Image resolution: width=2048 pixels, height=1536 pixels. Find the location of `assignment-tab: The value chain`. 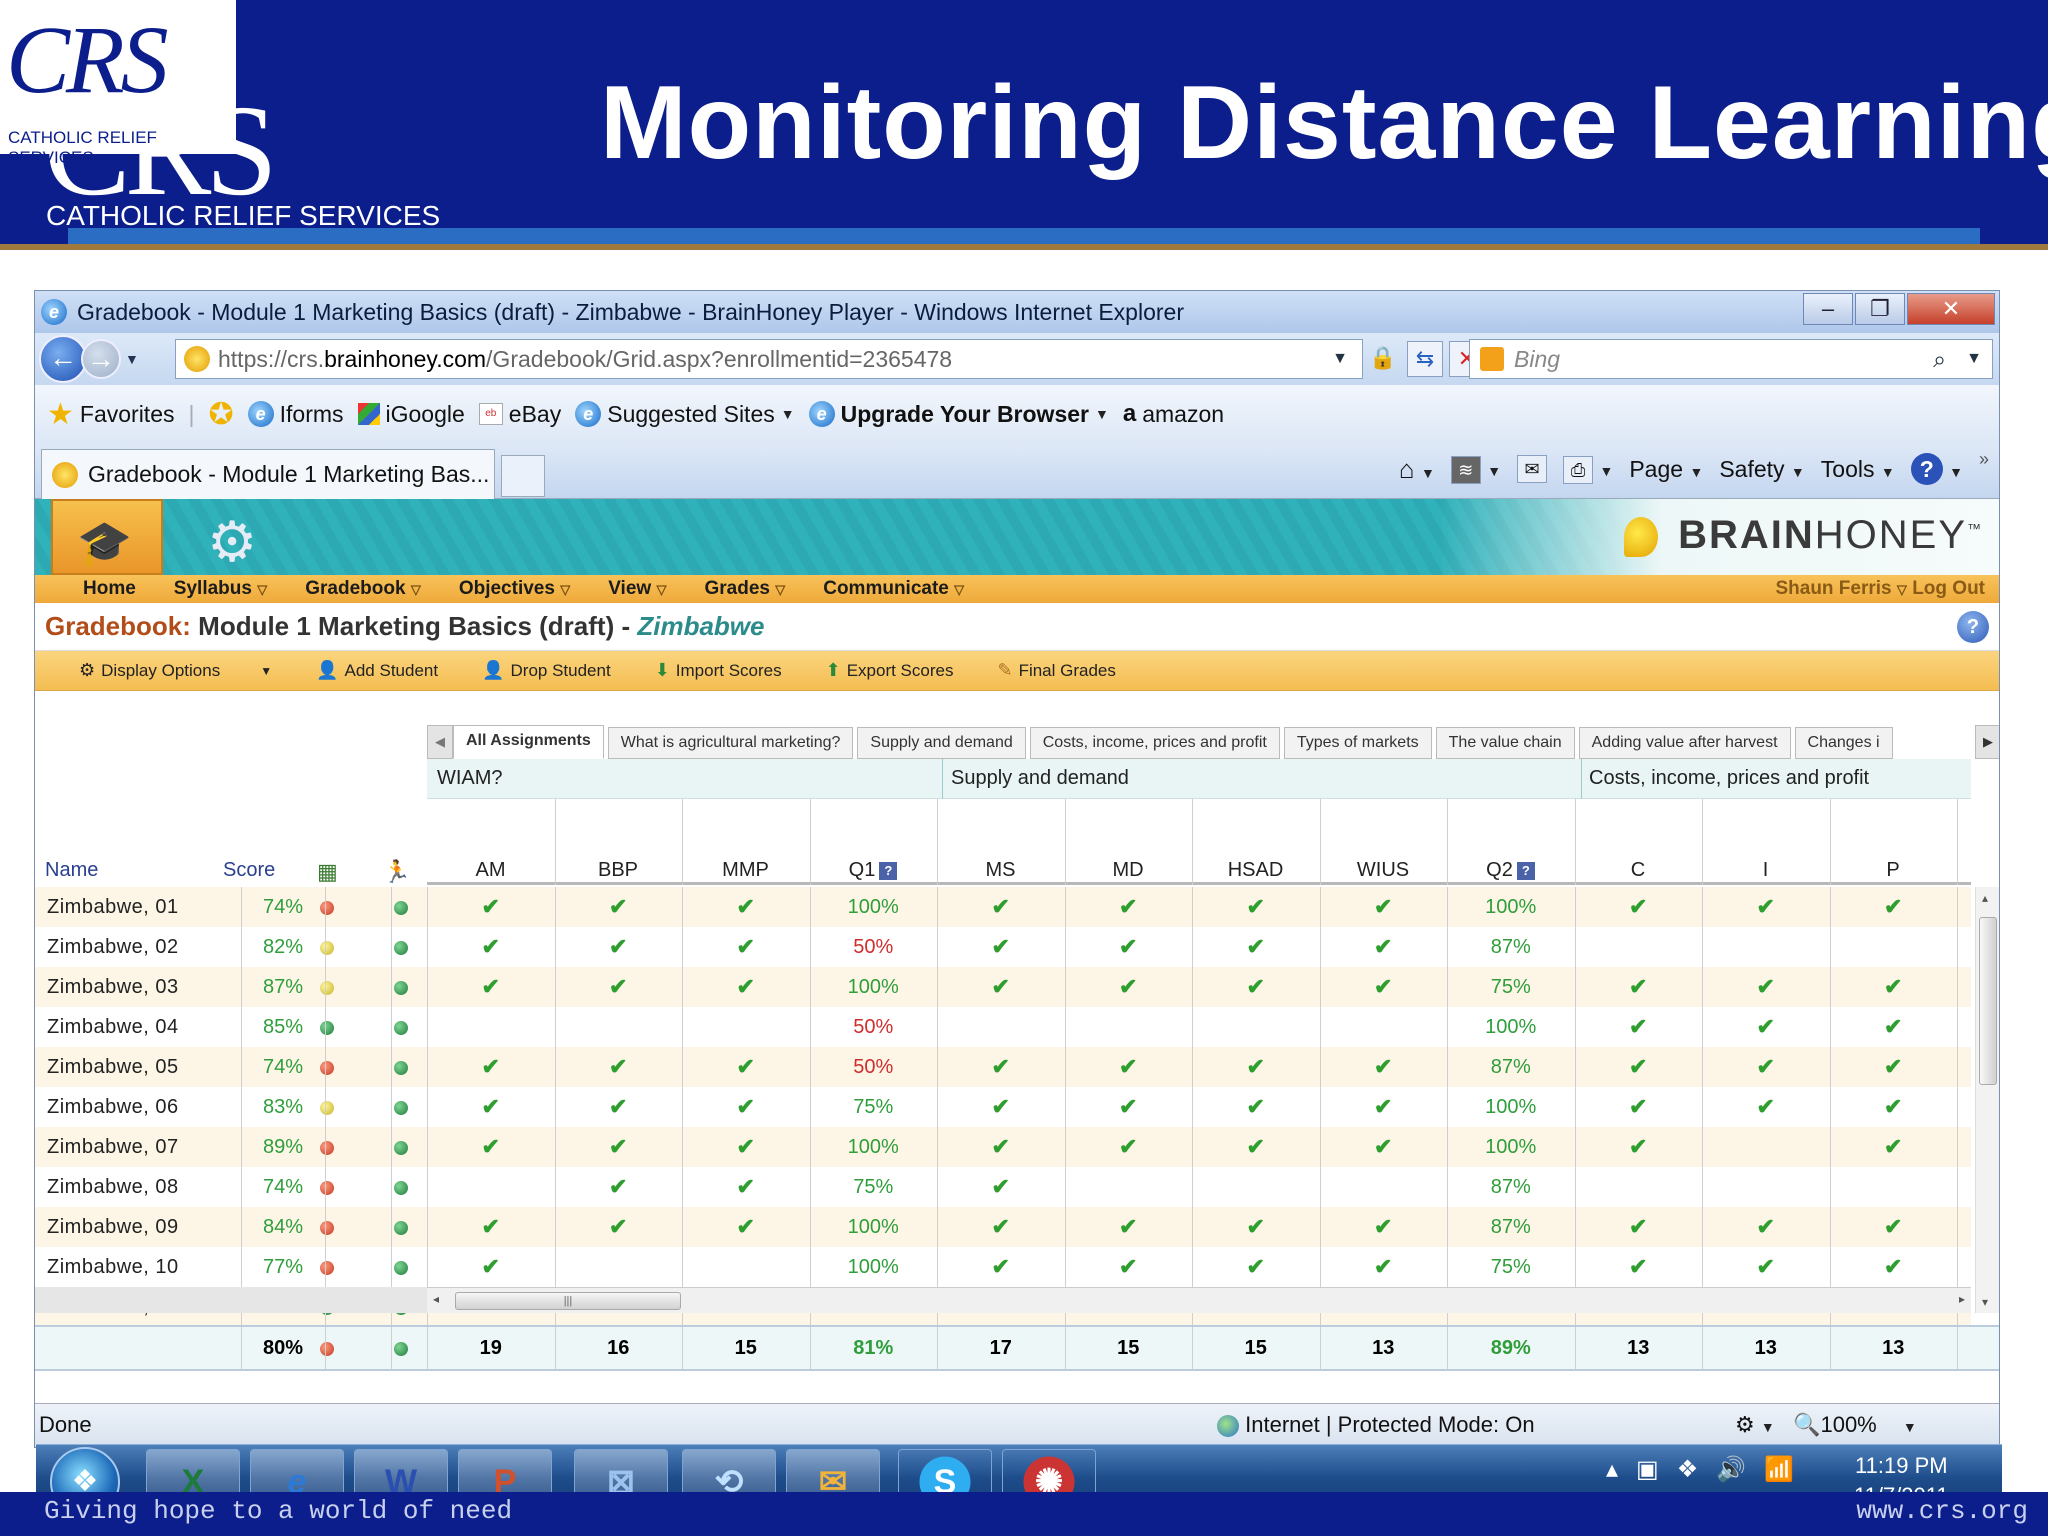

assignment-tab: The value chain is located at coordinates (1505, 743).